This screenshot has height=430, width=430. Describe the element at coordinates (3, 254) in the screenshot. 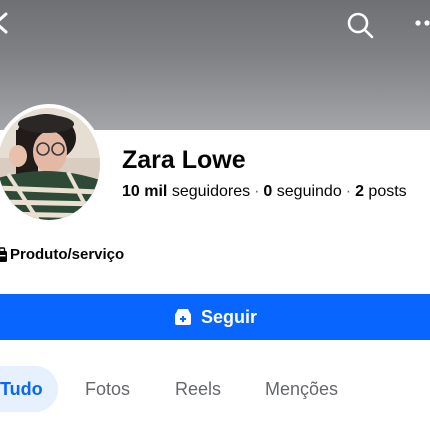

I see `briefcase-icon` at that location.